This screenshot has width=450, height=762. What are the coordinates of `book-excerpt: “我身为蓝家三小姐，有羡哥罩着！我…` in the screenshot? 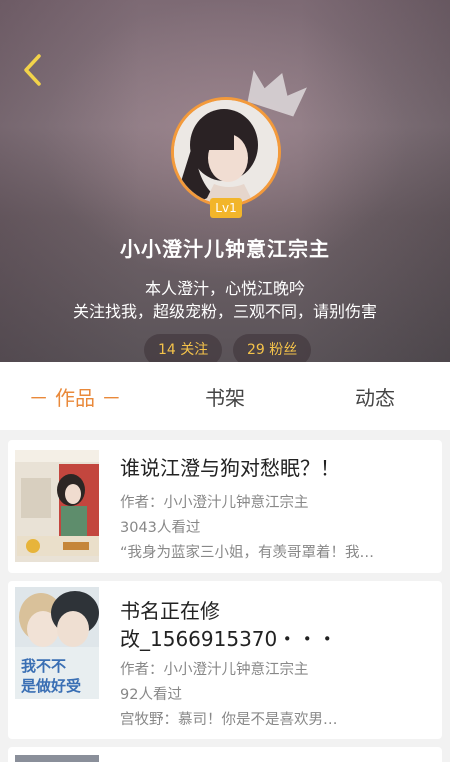 It's located at (247, 553).